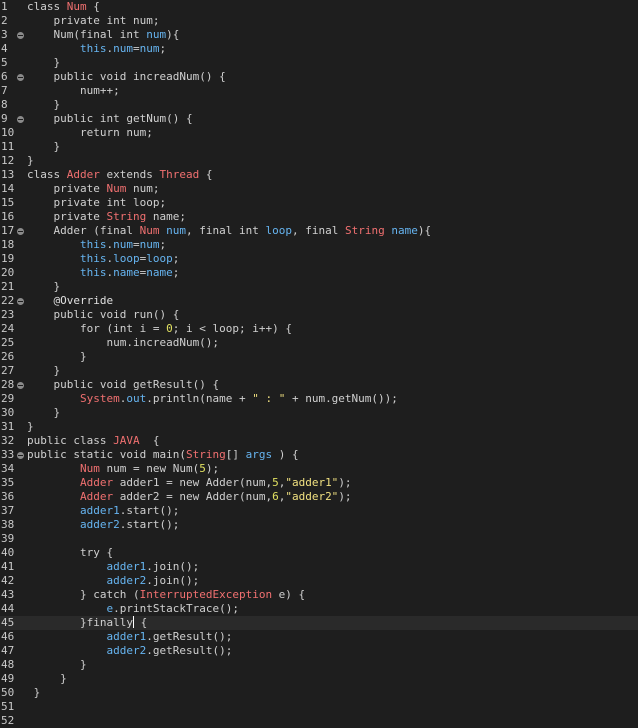 Image resolution: width=638 pixels, height=728 pixels. I want to click on code-line: 43 } catch (InterruptedException e) {, so click(319, 595).